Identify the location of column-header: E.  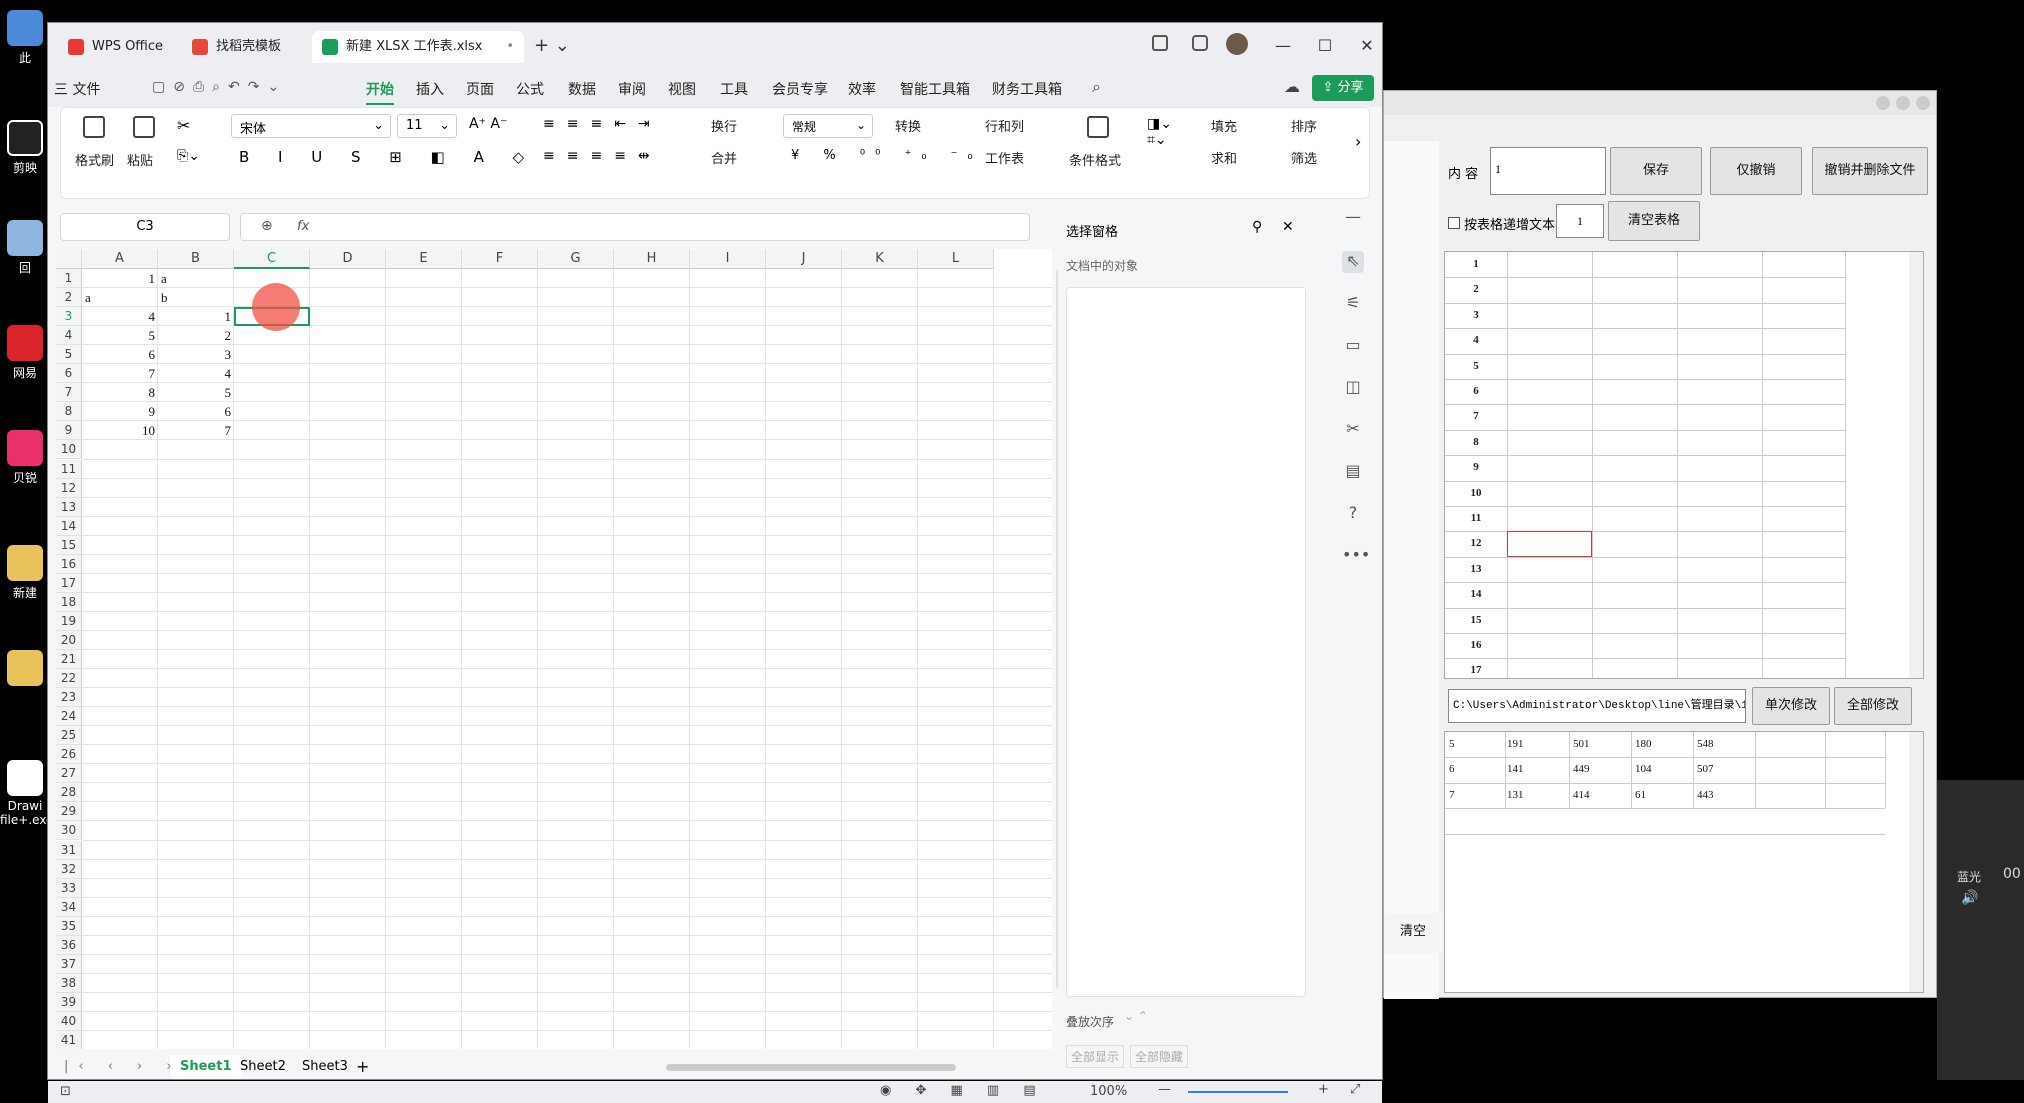
(424, 259).